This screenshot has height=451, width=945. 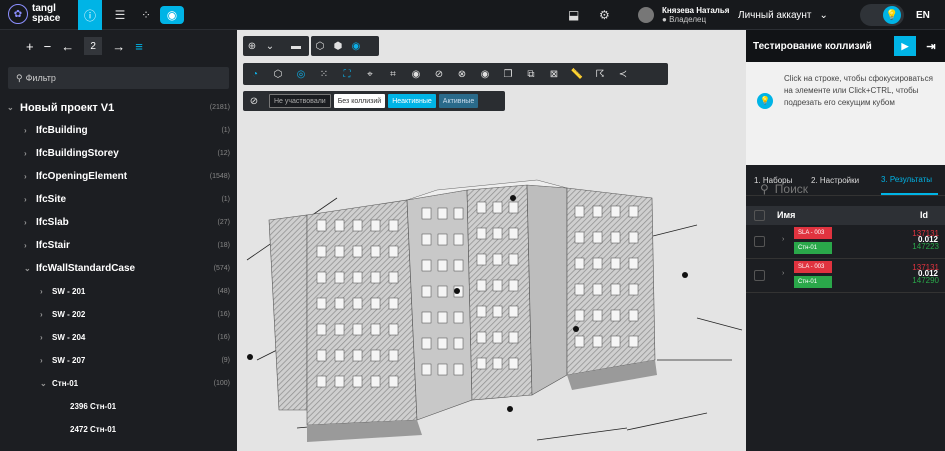 I want to click on fit-view-icon: ⛶, so click(x=347, y=74).